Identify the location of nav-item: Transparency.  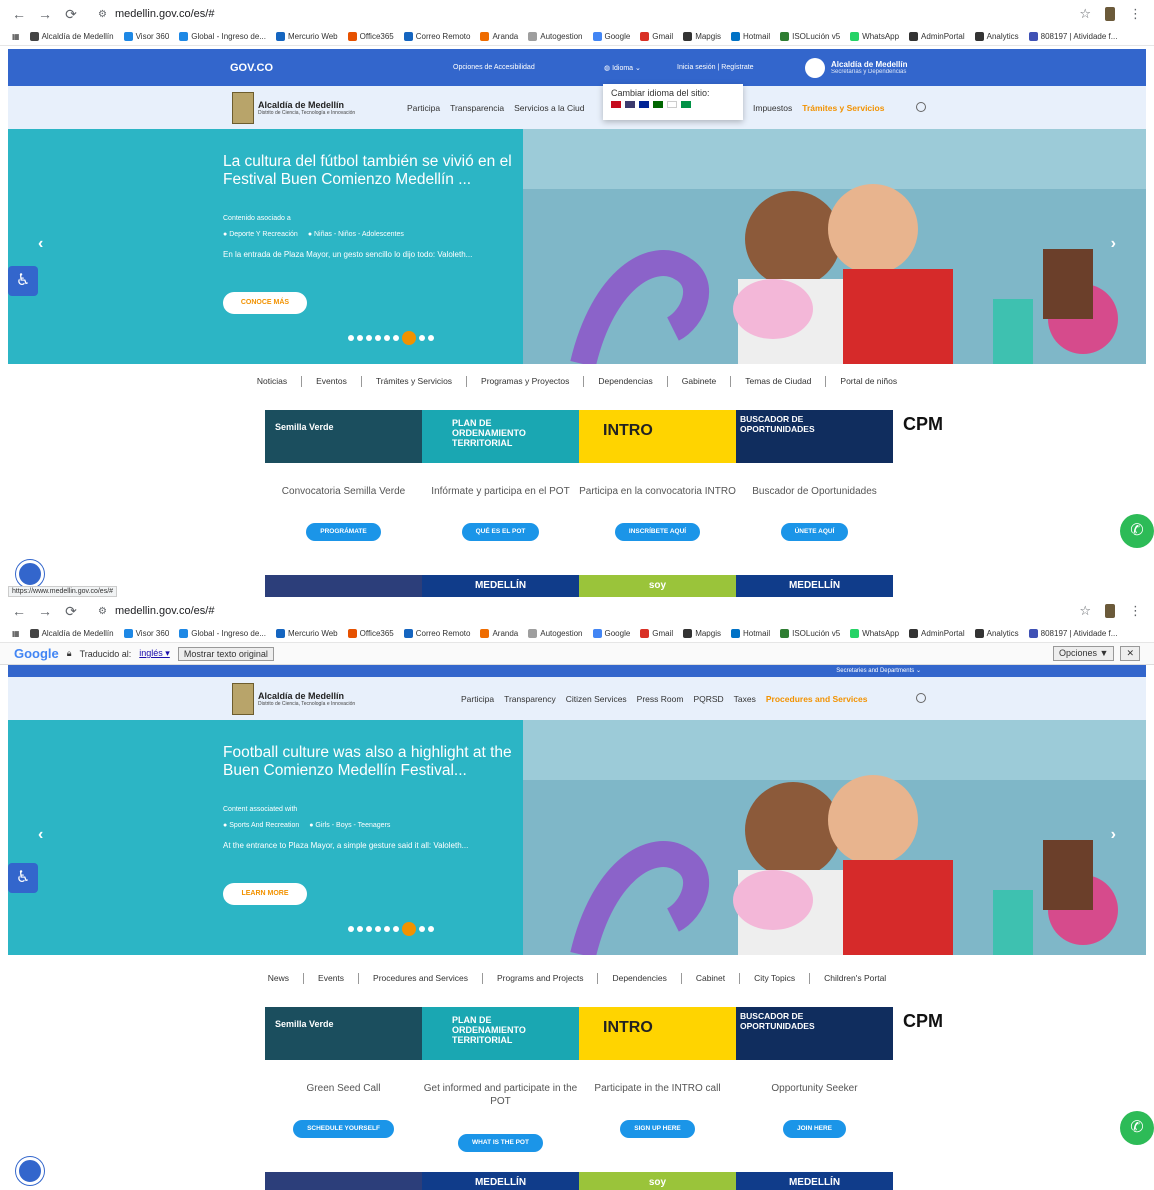
(530, 699).